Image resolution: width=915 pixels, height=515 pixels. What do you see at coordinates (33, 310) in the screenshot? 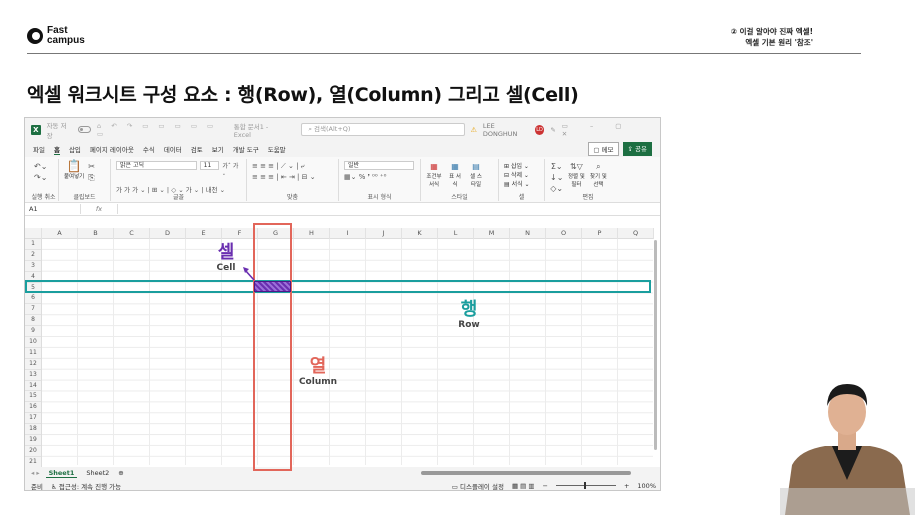
I see `row-header-7: 7` at bounding box center [33, 310].